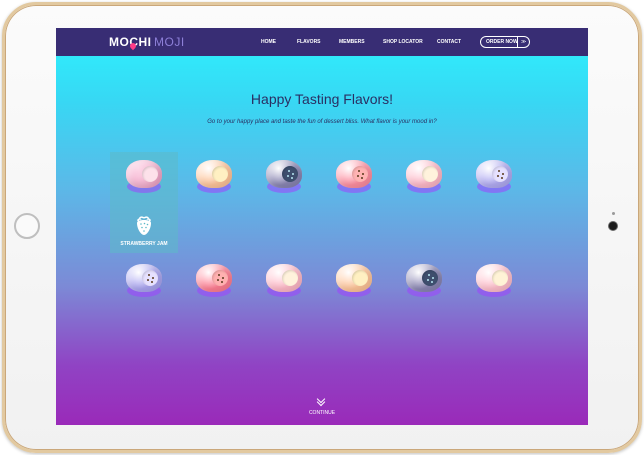 This screenshot has width=644, height=455. I want to click on order-divider, so click(517, 42).